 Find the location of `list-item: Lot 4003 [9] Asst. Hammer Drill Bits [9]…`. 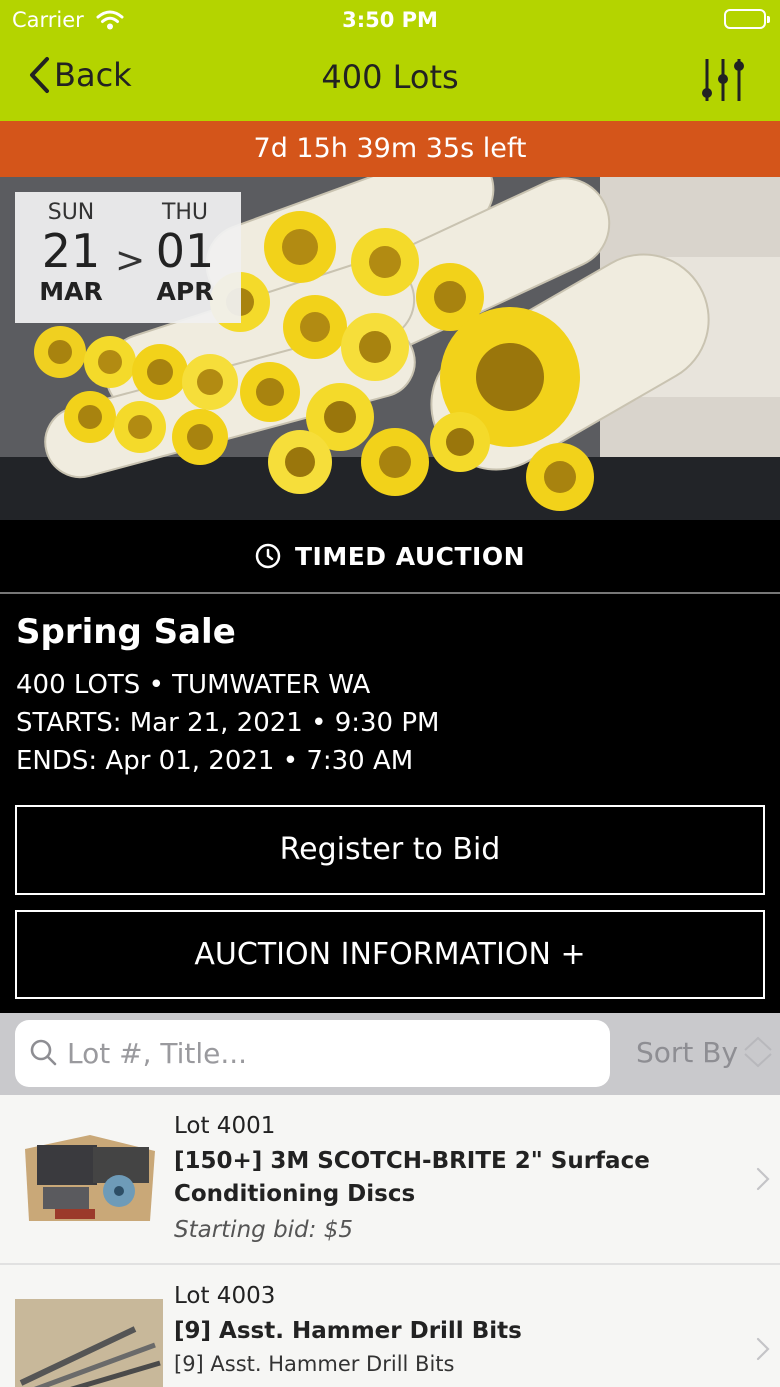

list-item: Lot 4003 [9] Asst. Hammer Drill Bits [9]… is located at coordinates (390, 1326).